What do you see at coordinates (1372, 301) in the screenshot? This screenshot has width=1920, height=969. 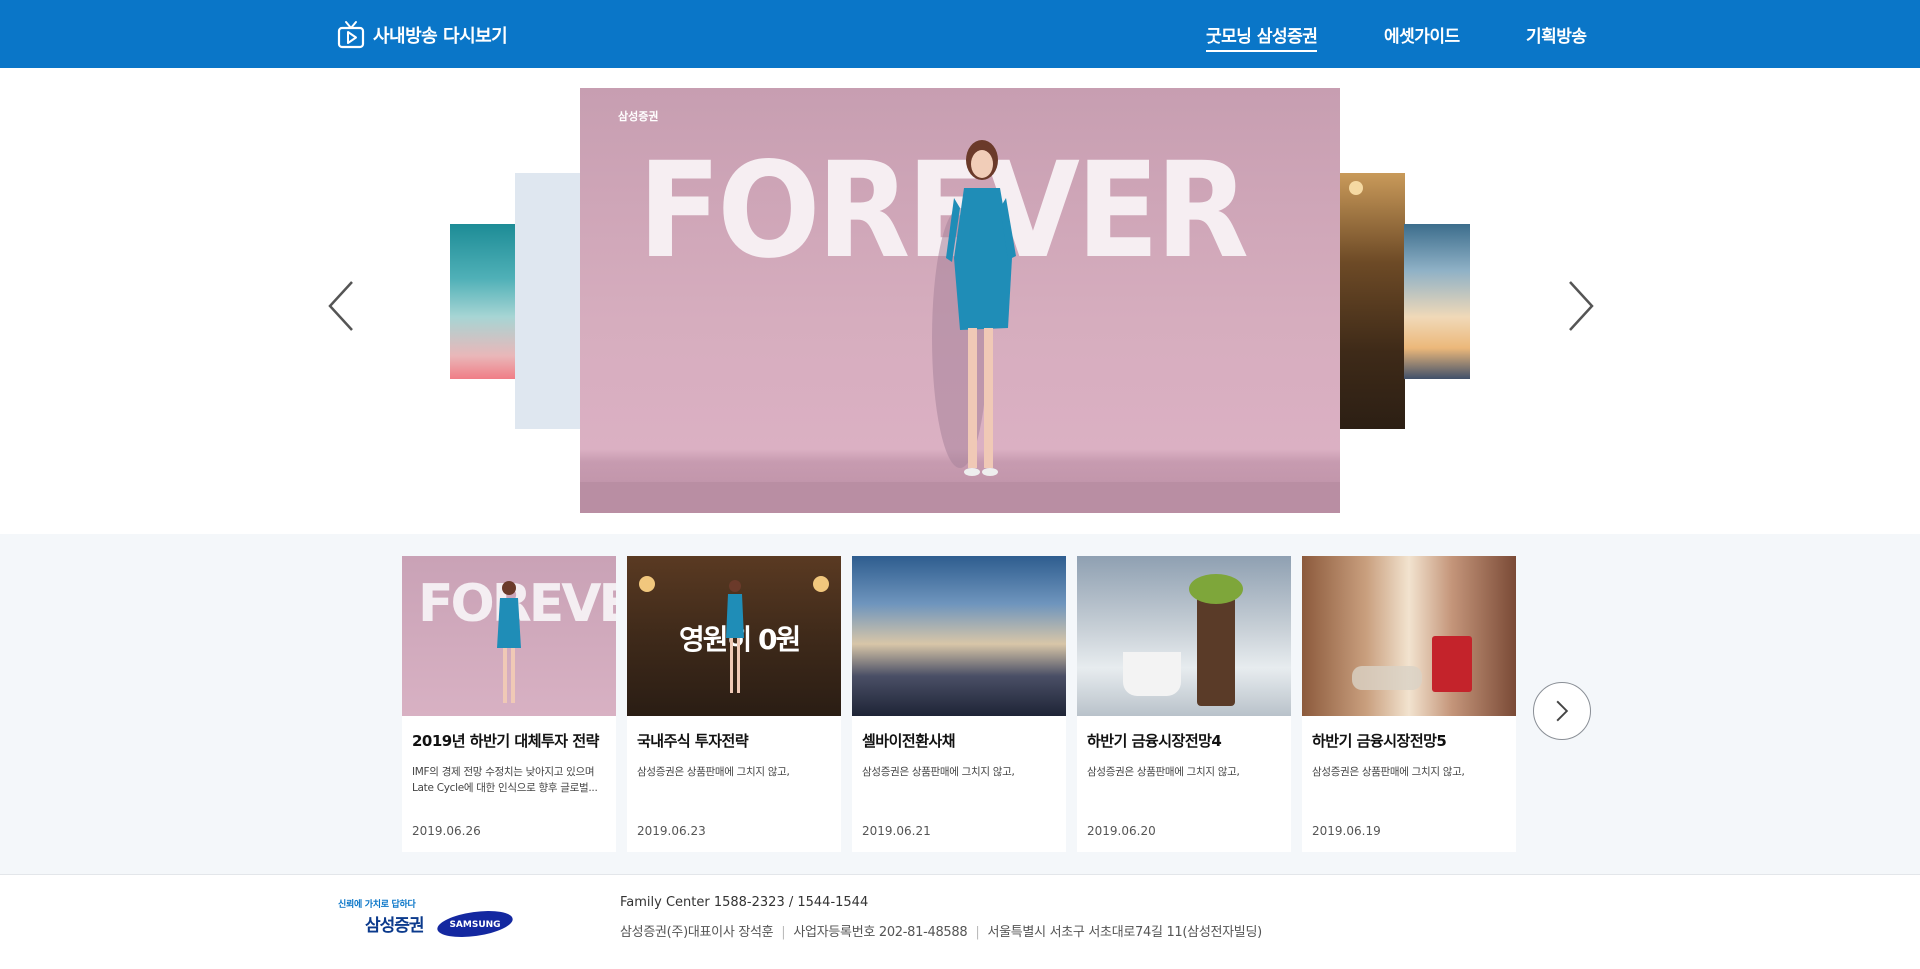 I see `slide-thumb-lobby` at bounding box center [1372, 301].